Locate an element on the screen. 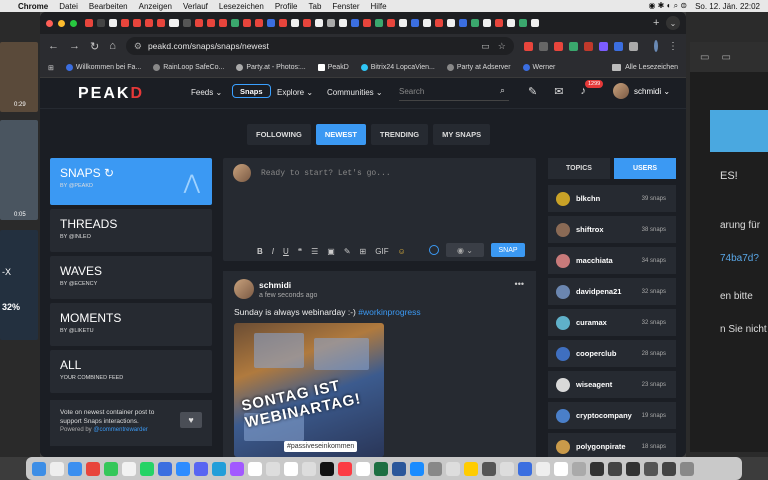 This screenshot has height=480, width=768. visibility-dropdown: ◉ ⌄ is located at coordinates (465, 250).